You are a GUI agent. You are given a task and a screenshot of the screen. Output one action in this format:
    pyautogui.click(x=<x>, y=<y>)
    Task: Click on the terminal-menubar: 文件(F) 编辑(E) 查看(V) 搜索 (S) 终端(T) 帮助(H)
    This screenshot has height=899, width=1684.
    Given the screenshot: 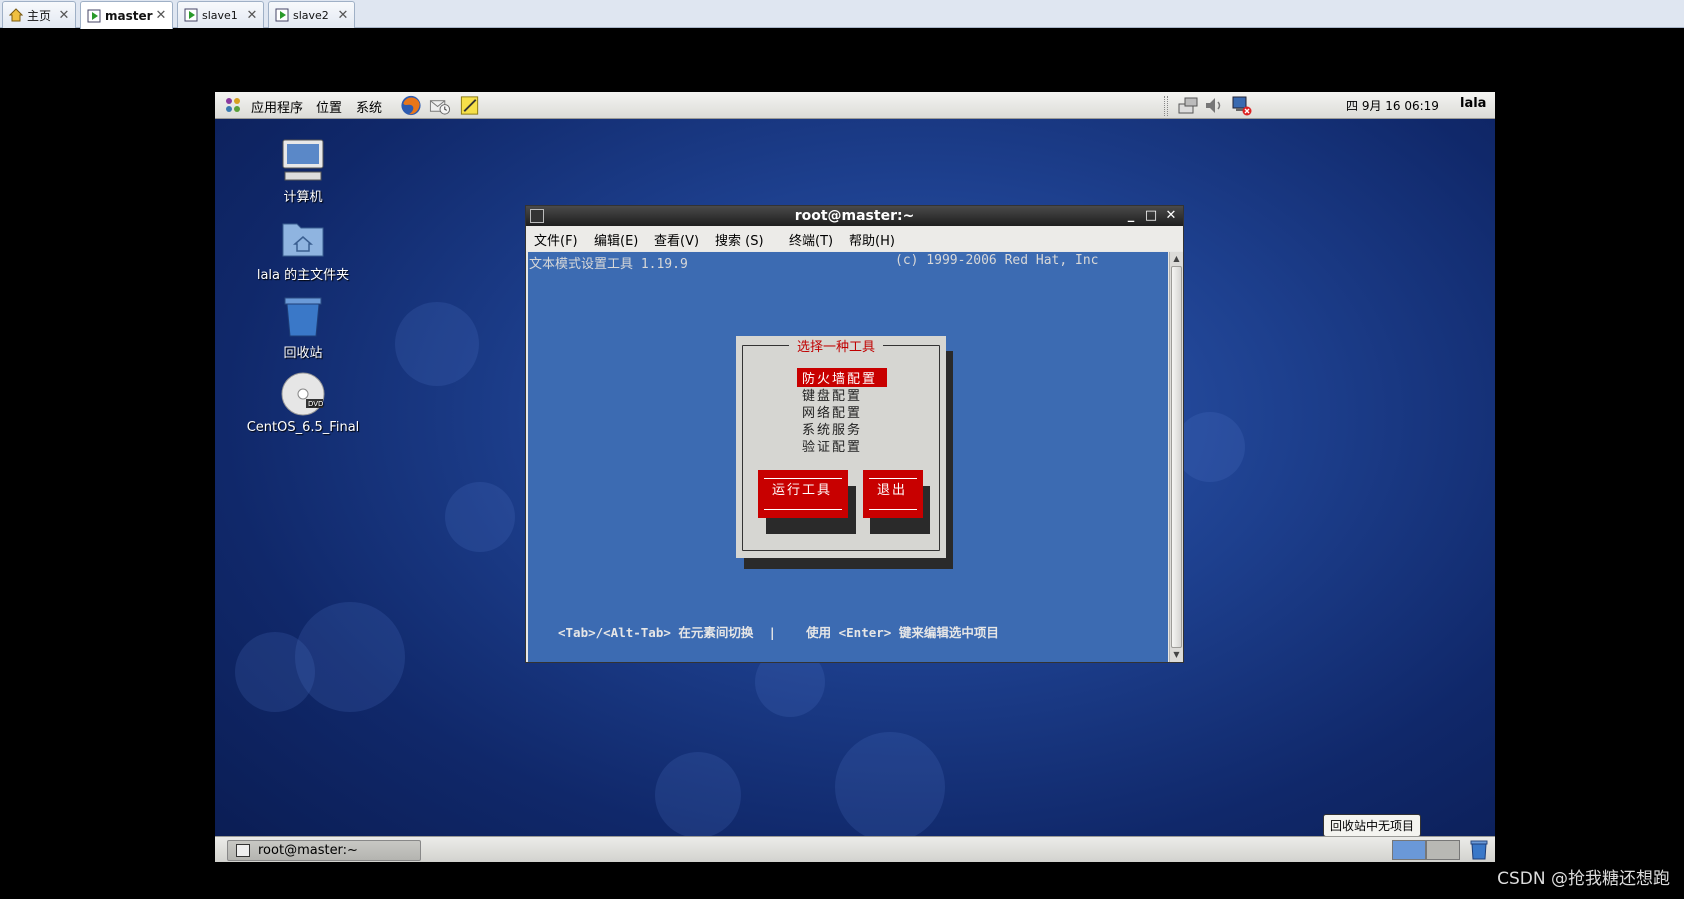 What is the action you would take?
    pyautogui.click(x=854, y=238)
    